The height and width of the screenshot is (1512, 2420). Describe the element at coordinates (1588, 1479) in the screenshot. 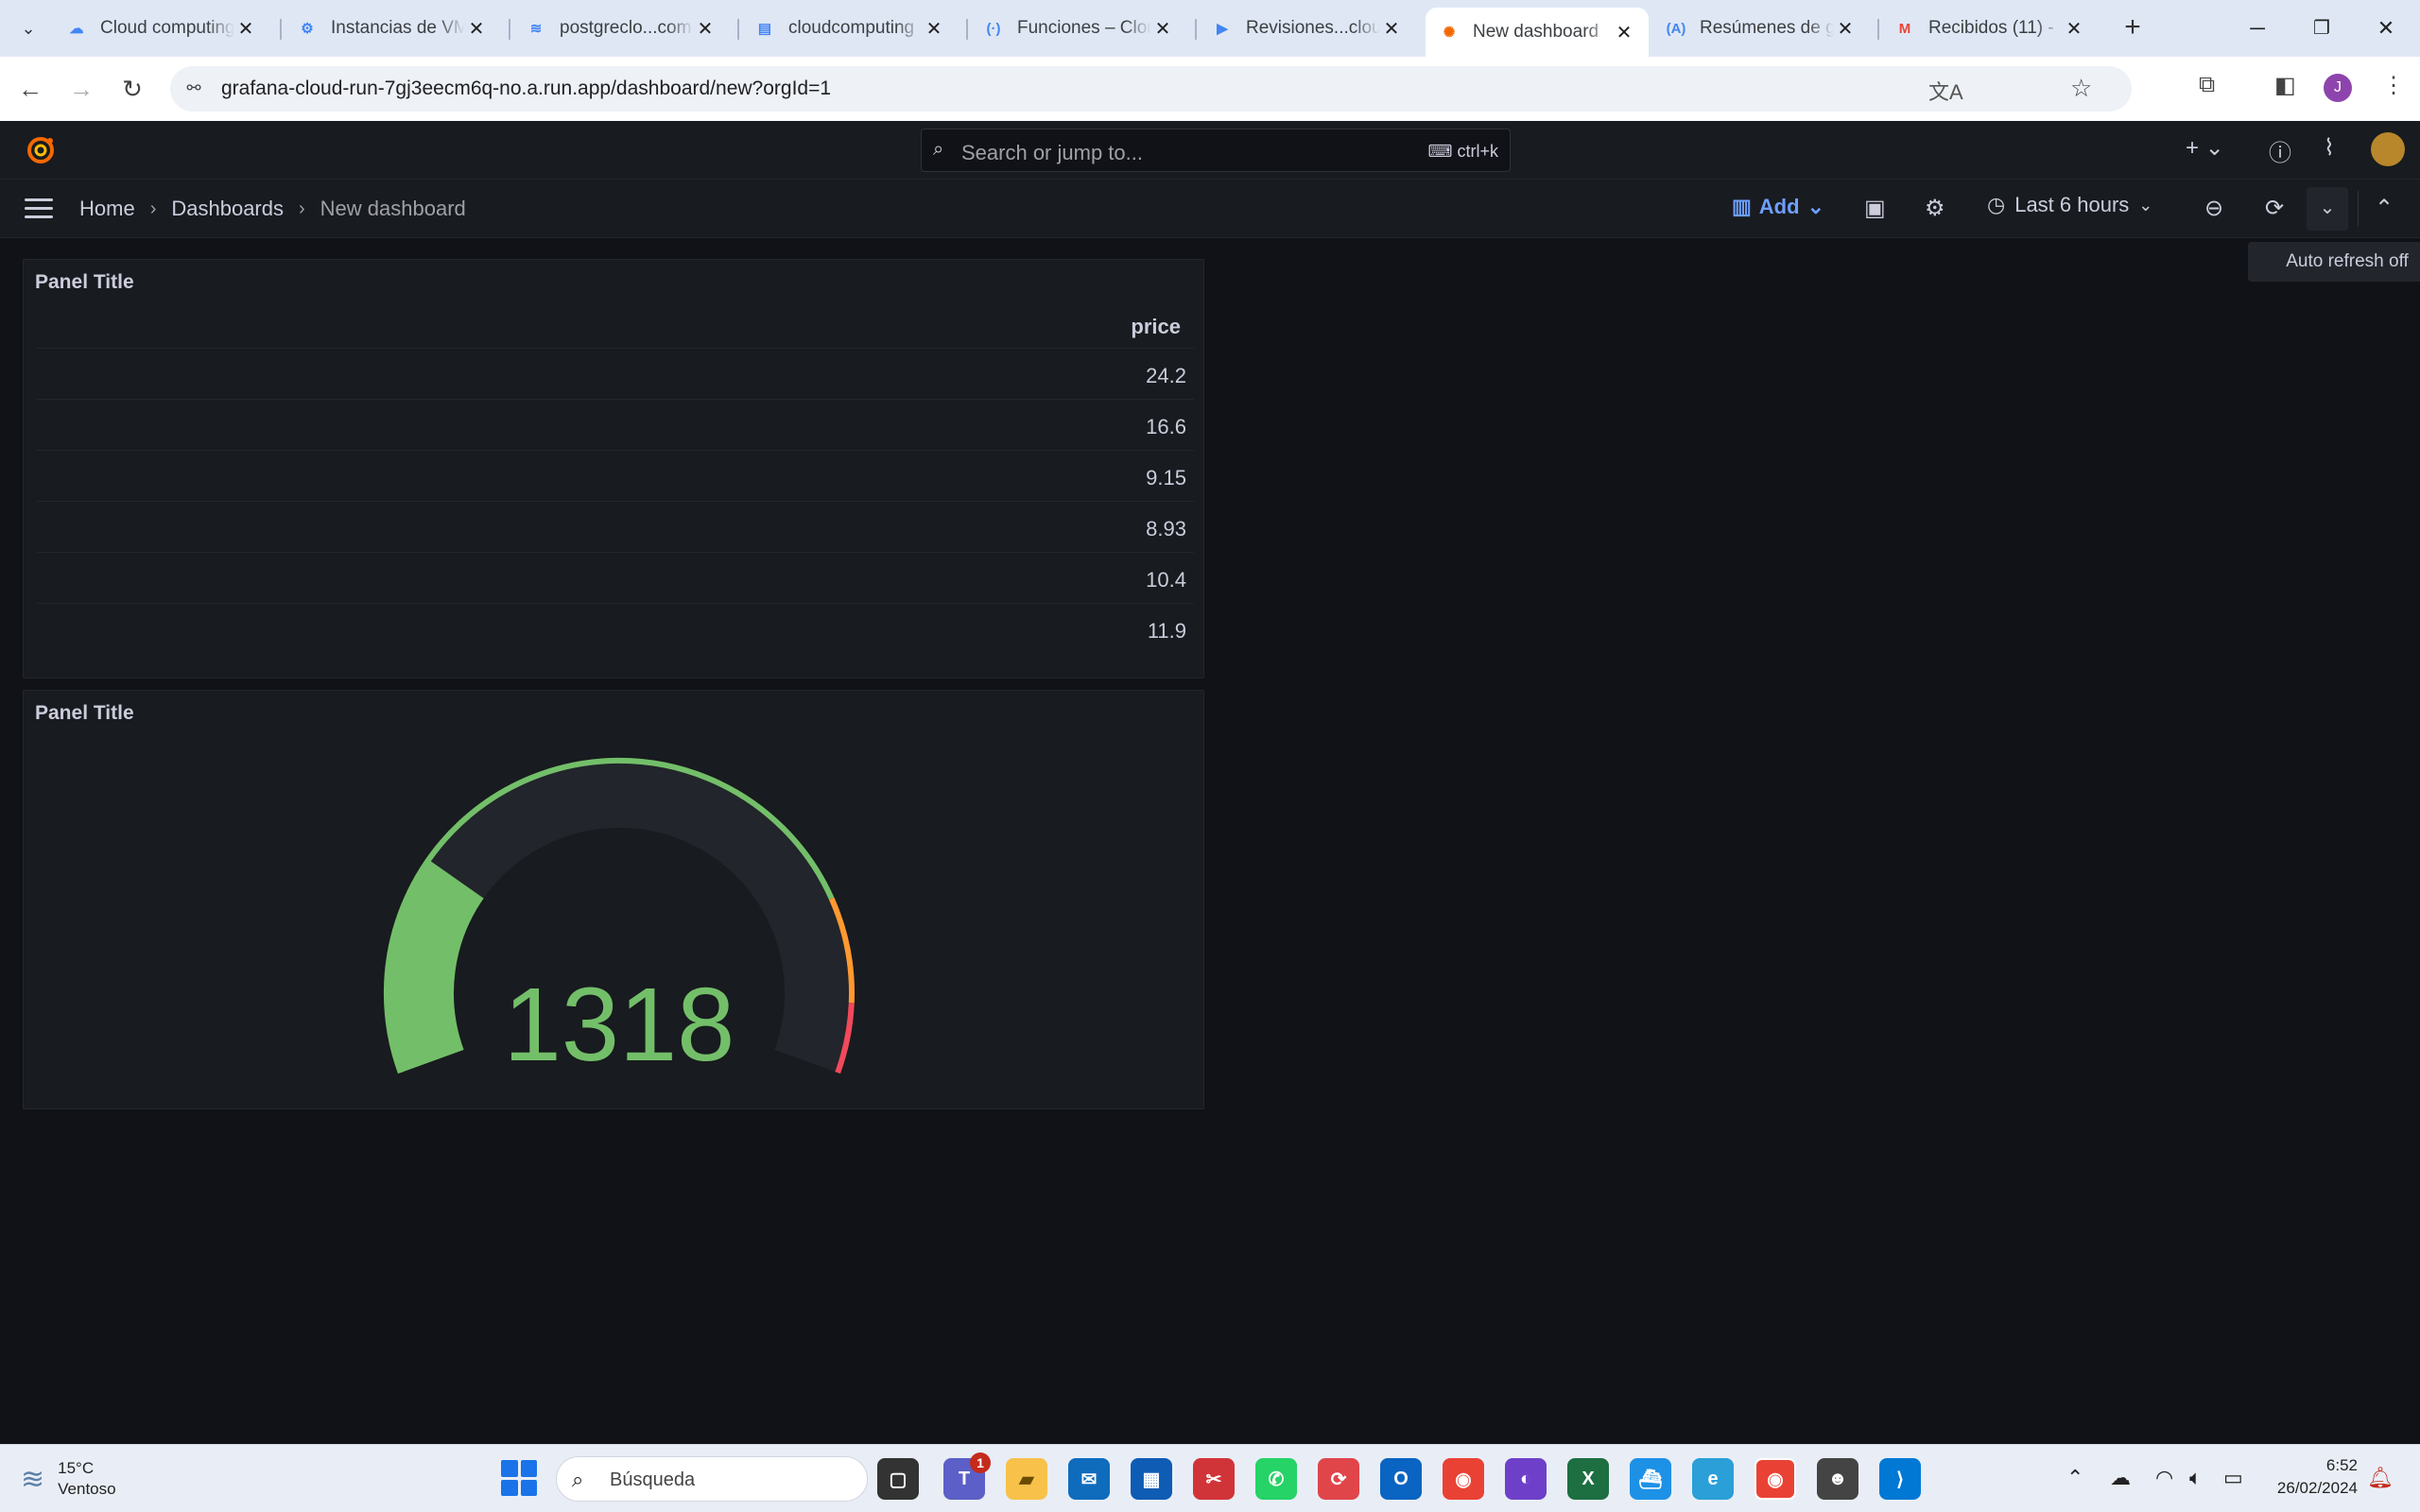

I see `excel-icon: X` at that location.